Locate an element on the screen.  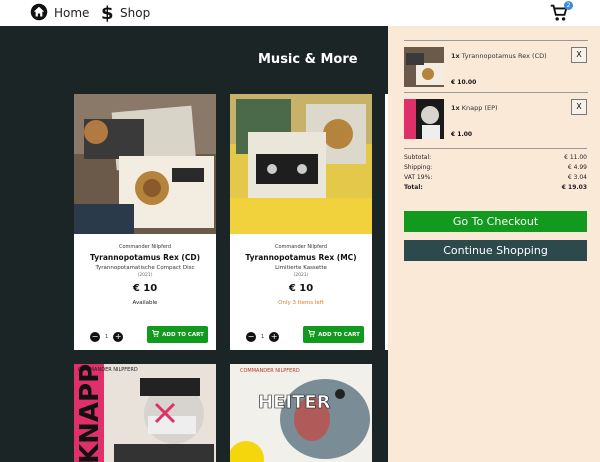
cart-item-price: € 1.00 is located at coordinates (462, 134).